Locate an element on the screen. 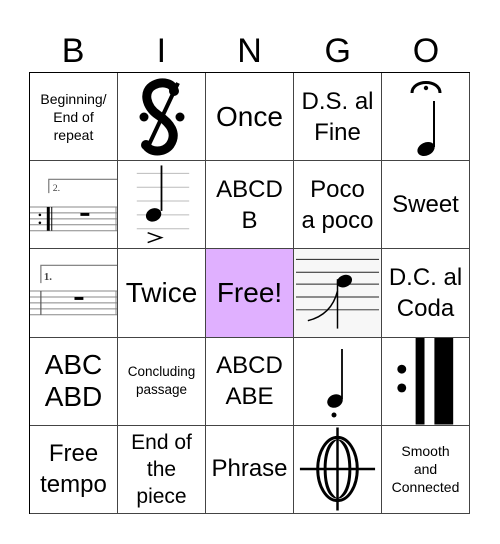 The image size is (500, 544). bingo-cell: End of the piece is located at coordinates (162, 469).